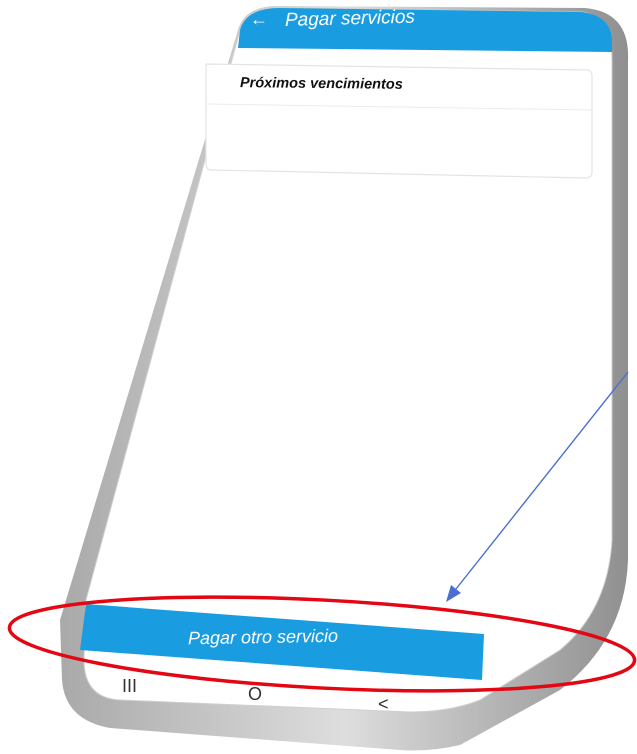 This screenshot has height=754, width=637. Describe the element at coordinates (263, 638) in the screenshot. I see `pay-other-service-button: Pagar otro servicio` at that location.